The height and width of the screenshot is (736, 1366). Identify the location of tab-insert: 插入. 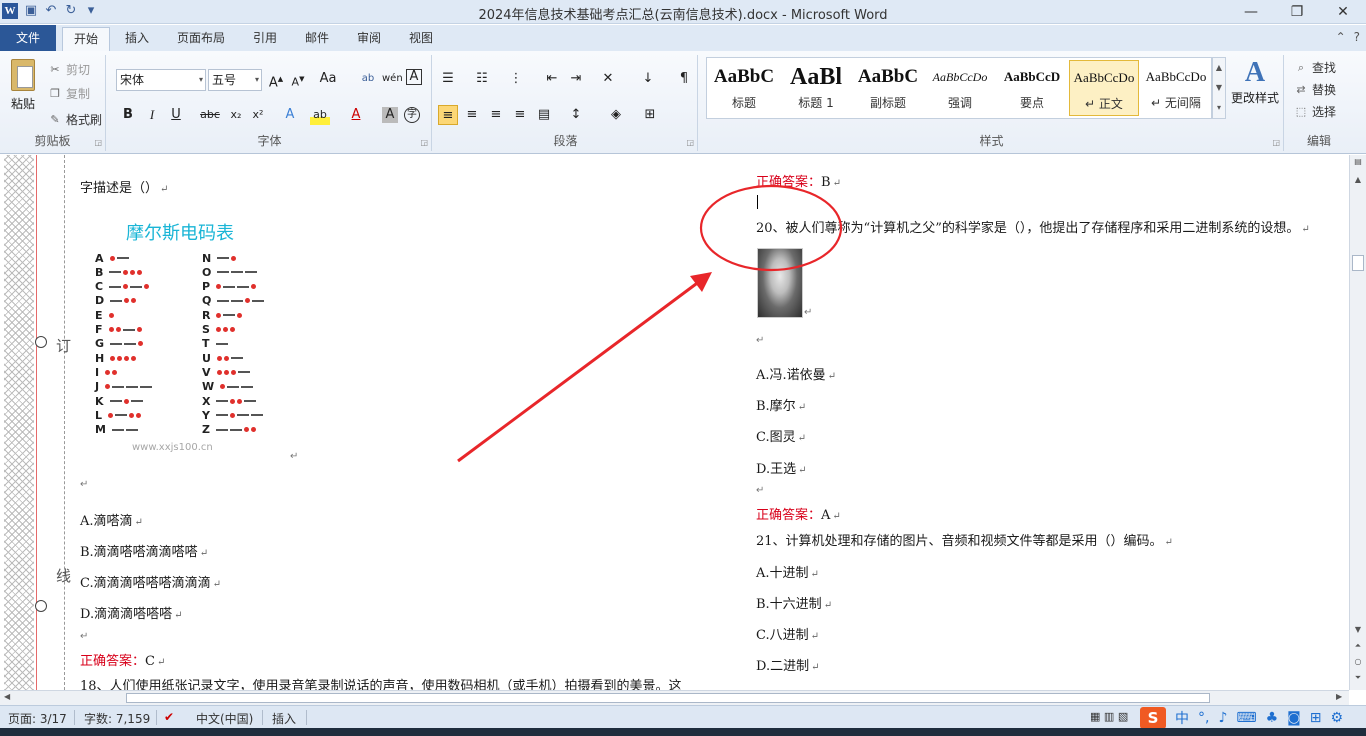
(137, 39).